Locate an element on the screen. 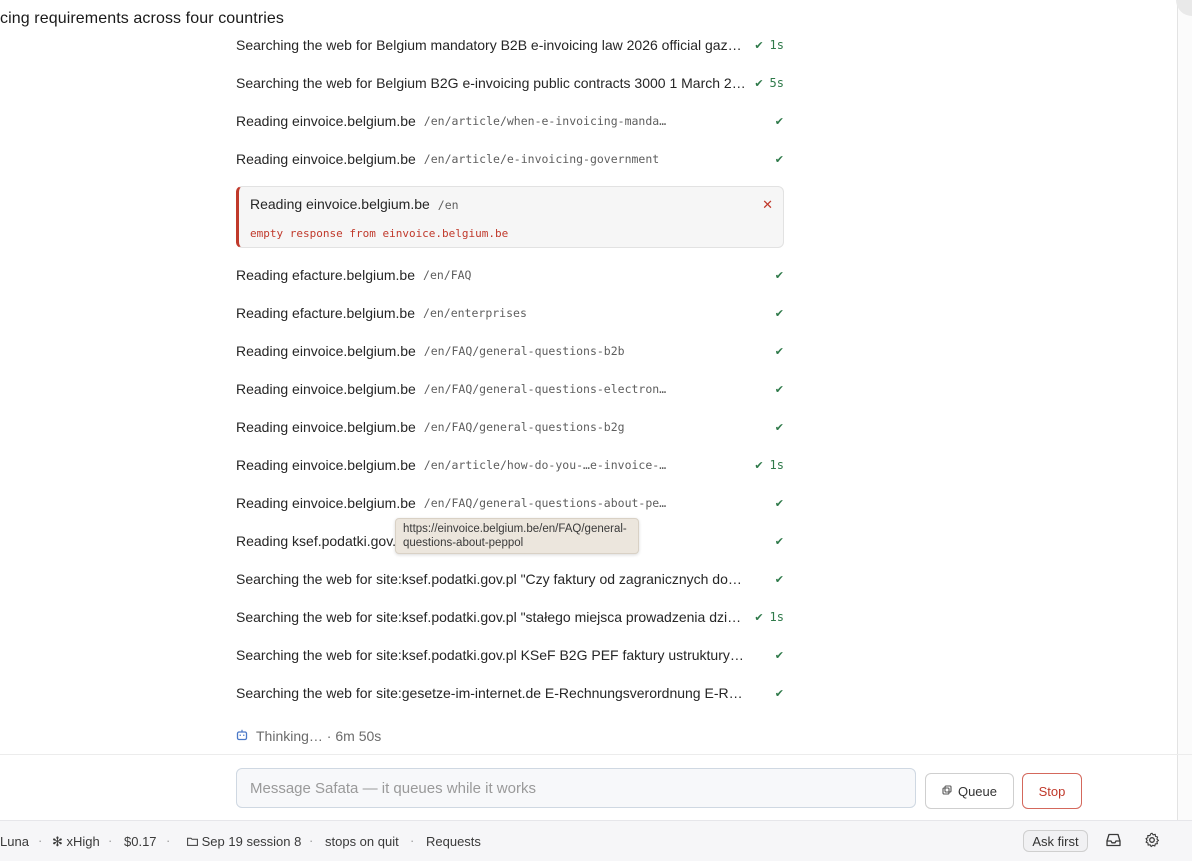  queue-button: Queue is located at coordinates (969, 791).